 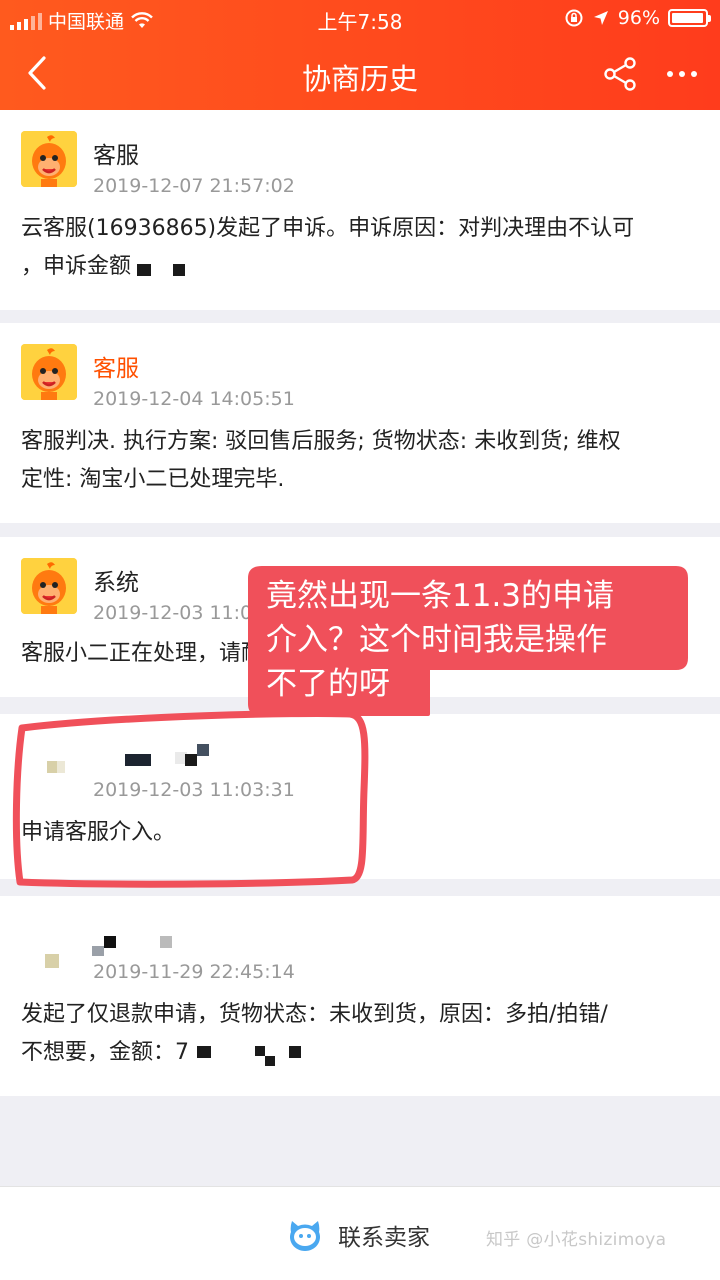 I want to click on contact-seller-label: 联系卖家, so click(x=384, y=1238).